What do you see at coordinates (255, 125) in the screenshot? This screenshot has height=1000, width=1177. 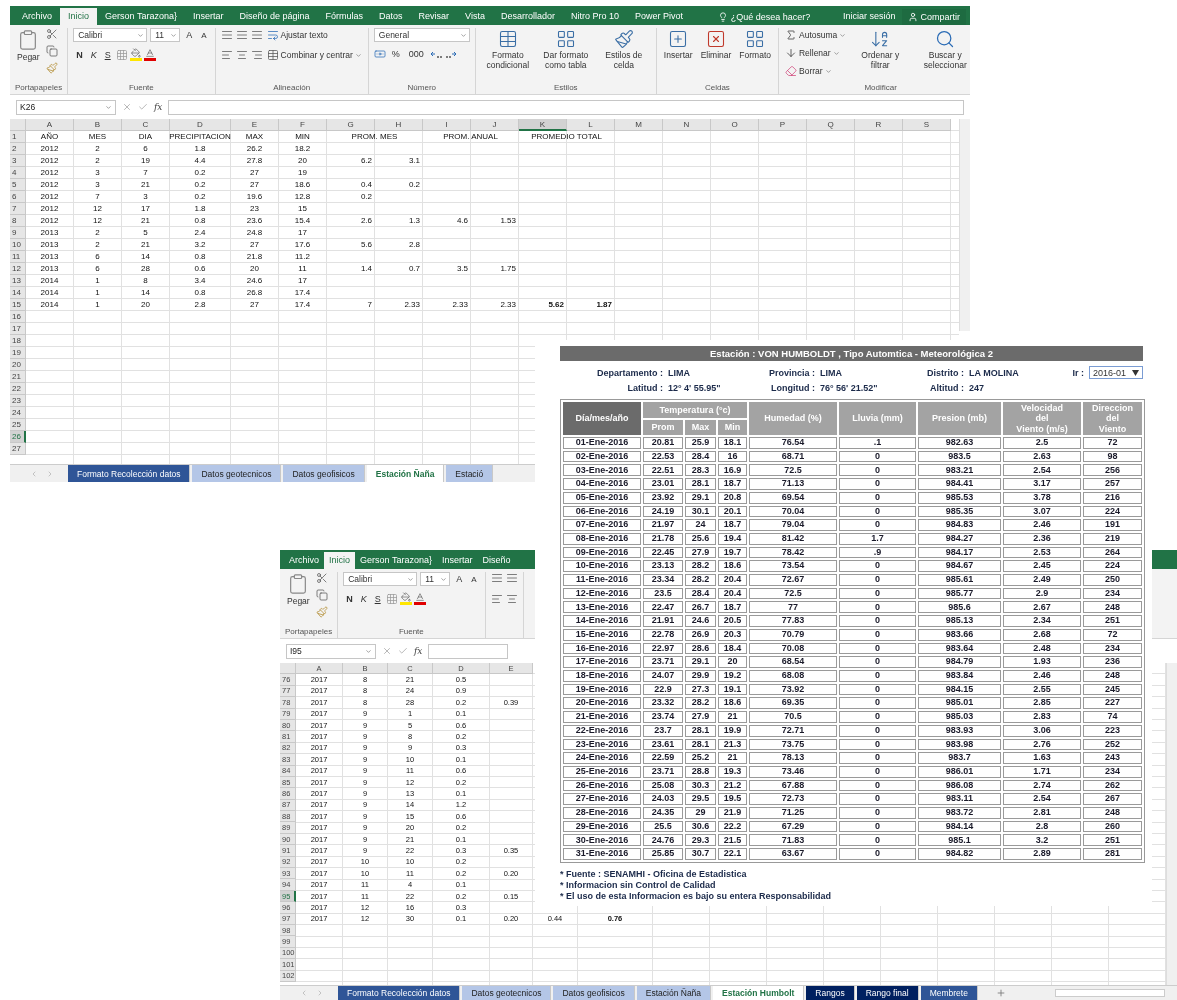 I see `column-header: E` at bounding box center [255, 125].